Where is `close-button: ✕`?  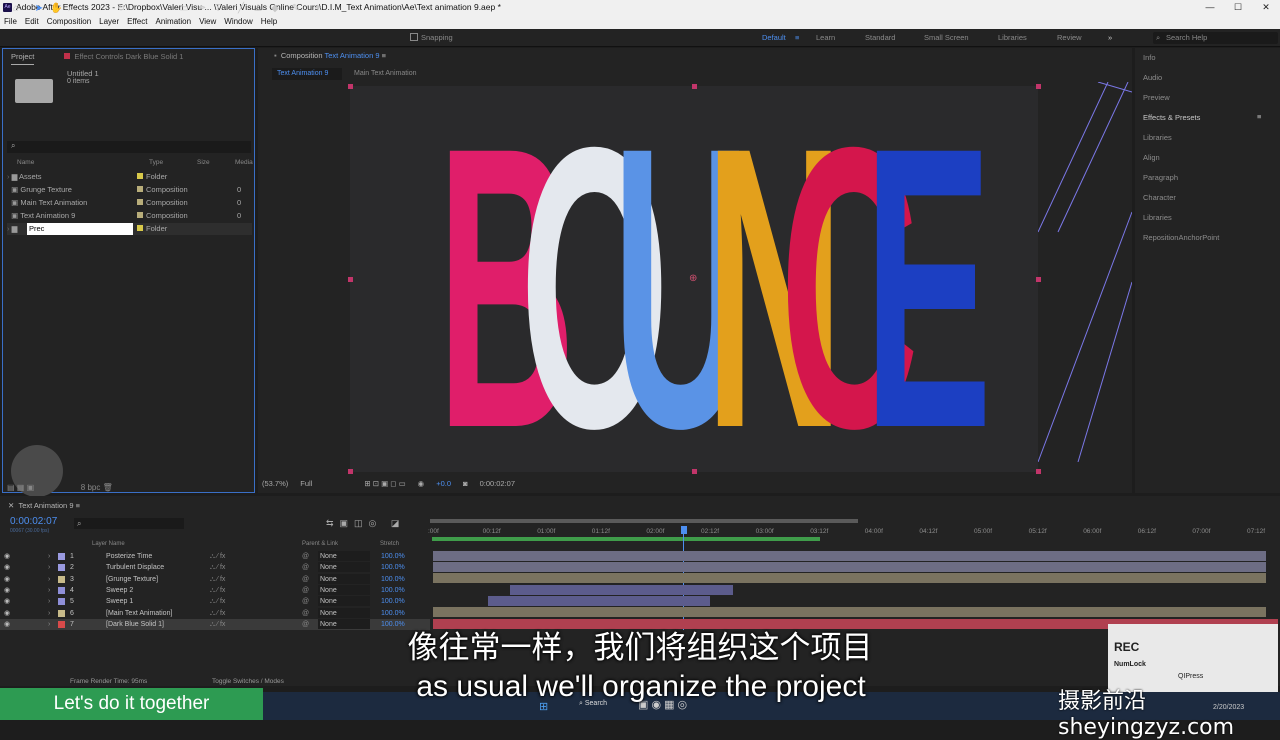 close-button: ✕ is located at coordinates (1266, 7).